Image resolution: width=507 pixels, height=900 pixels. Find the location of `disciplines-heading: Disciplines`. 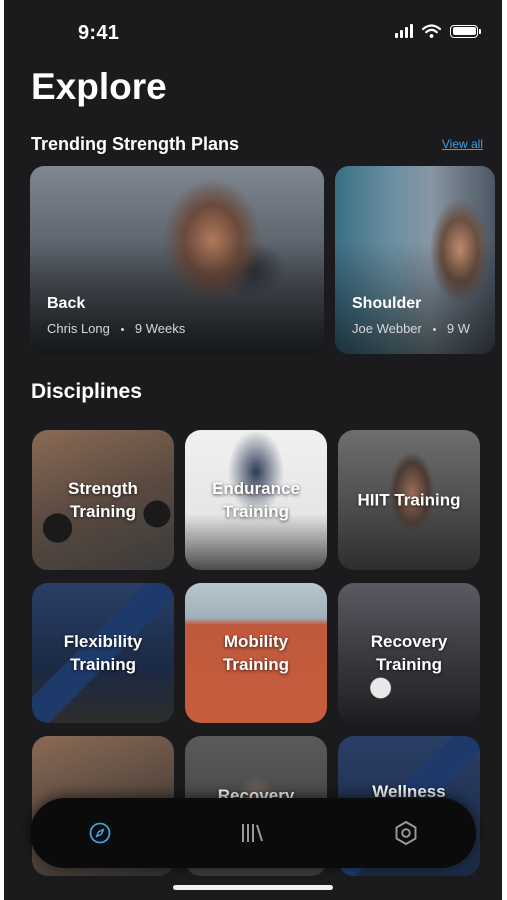

disciplines-heading: Disciplines is located at coordinates (86, 391).